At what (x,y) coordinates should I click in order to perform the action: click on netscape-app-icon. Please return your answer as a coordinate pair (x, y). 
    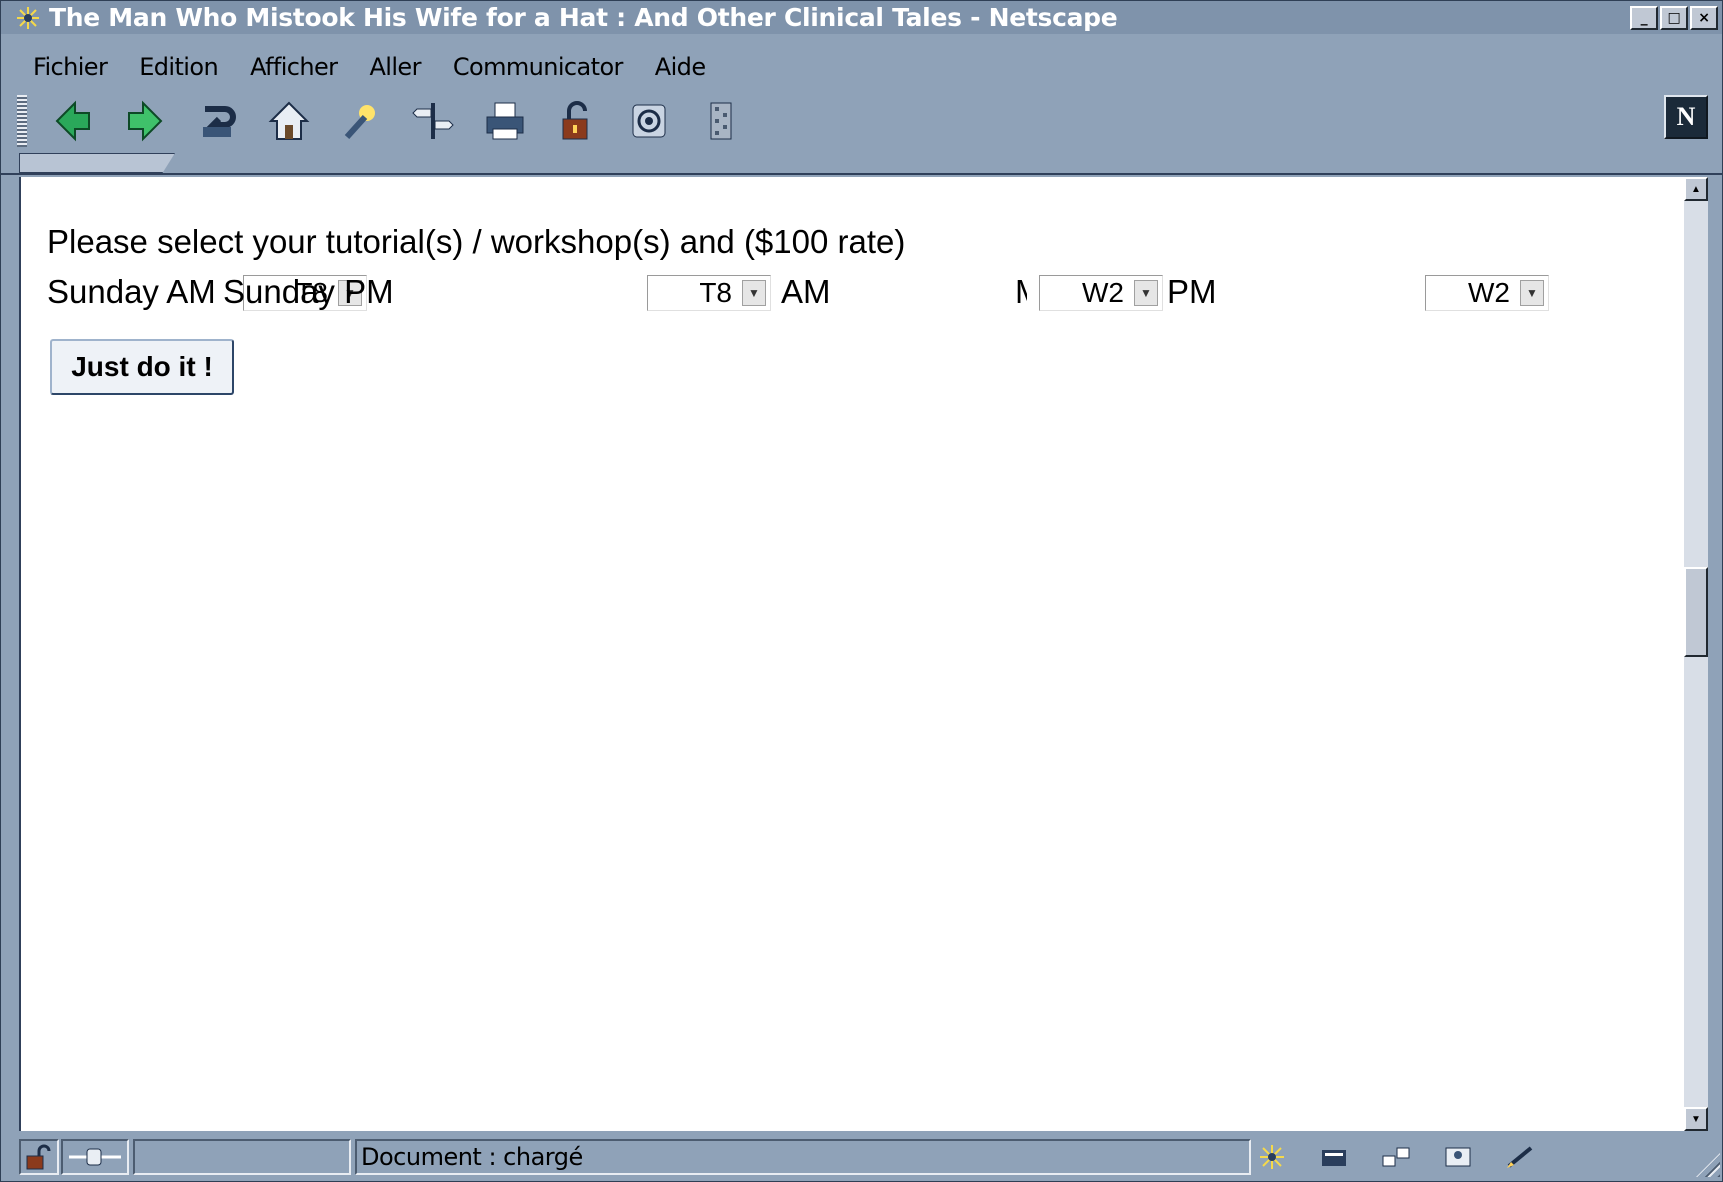
    Looking at the image, I should click on (28, 18).